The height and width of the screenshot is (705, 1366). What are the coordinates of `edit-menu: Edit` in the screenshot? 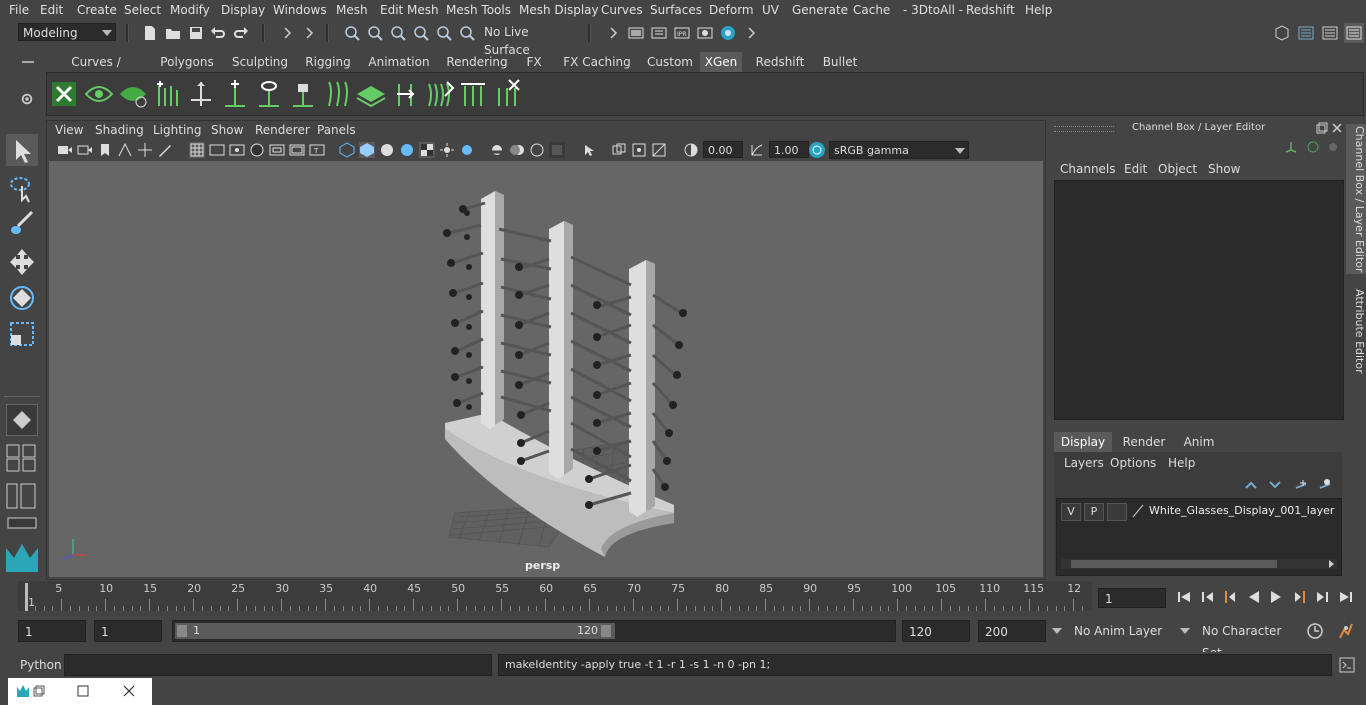 It's located at (1135, 169).